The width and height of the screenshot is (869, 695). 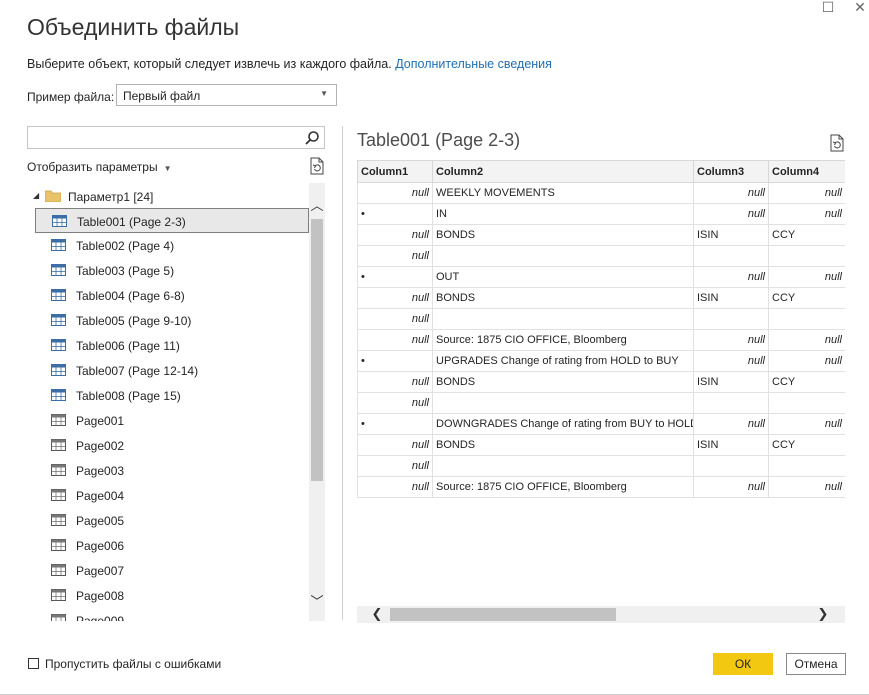 I want to click on table-cell: IN, so click(x=563, y=214).